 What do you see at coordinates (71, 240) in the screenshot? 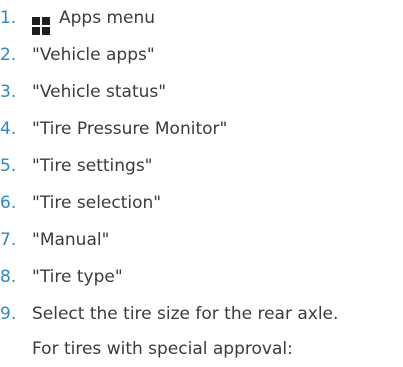
I see `step-text: "Manual"` at bounding box center [71, 240].